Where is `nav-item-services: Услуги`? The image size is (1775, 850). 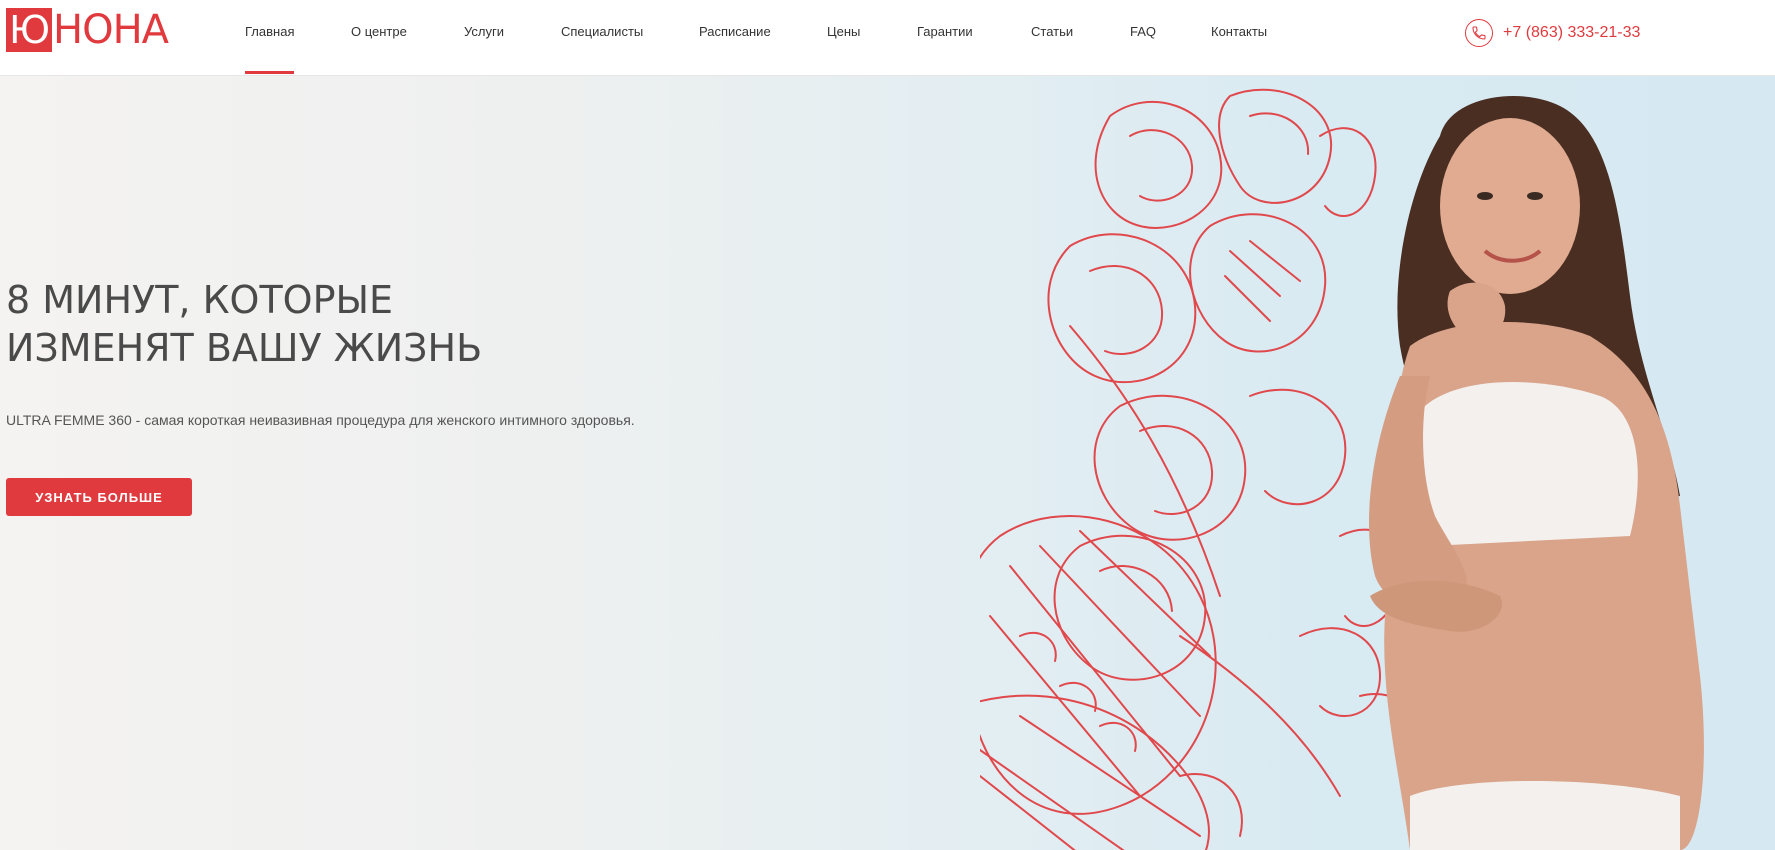 nav-item-services: Услуги is located at coordinates (484, 37).